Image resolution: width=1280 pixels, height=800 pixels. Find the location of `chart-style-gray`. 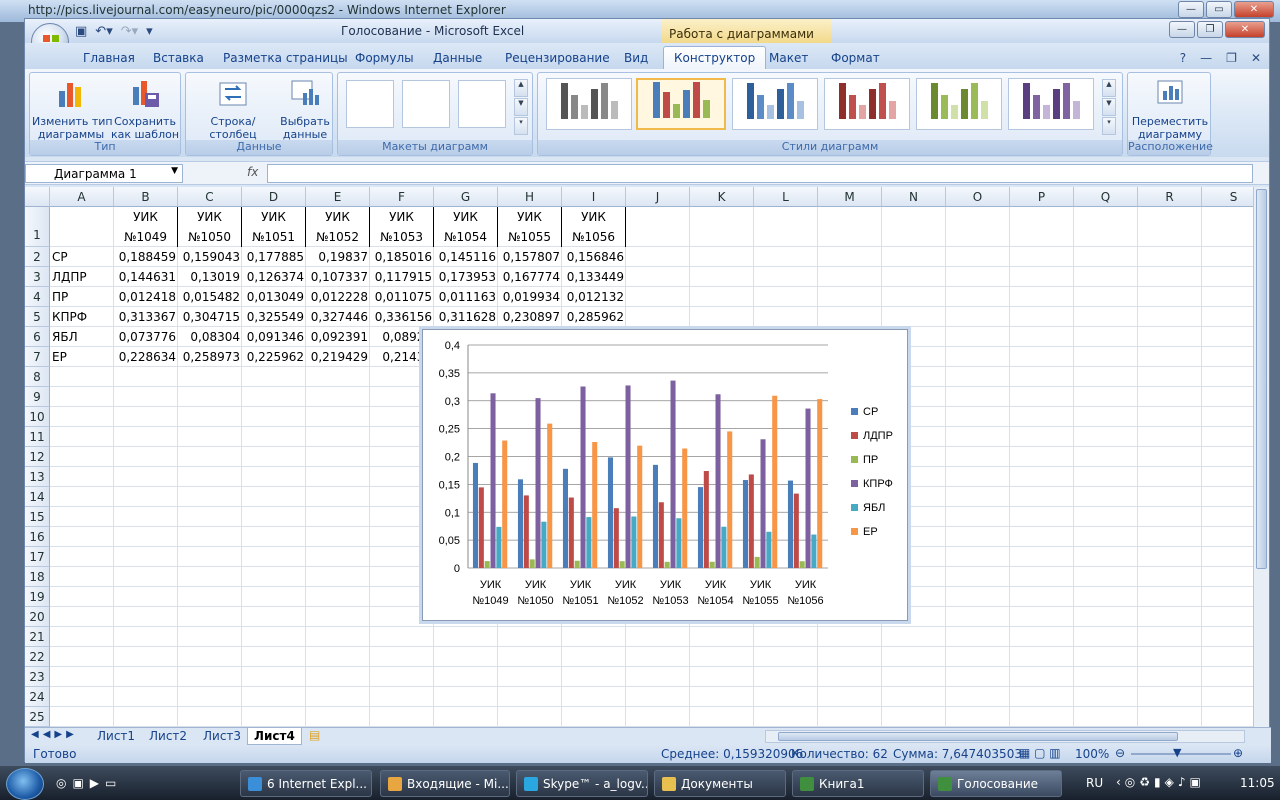

chart-style-gray is located at coordinates (589, 104).